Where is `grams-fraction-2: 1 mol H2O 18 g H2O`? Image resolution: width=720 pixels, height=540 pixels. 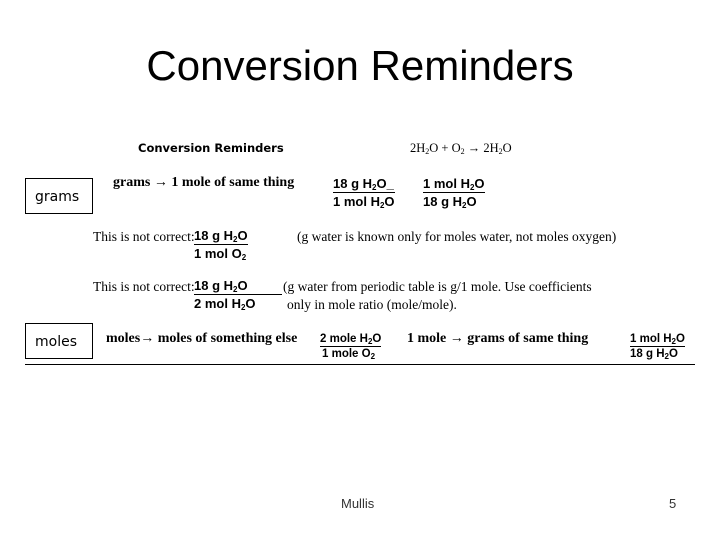 grams-fraction-2: 1 mol H2O 18 g H2O is located at coordinates (454, 193).